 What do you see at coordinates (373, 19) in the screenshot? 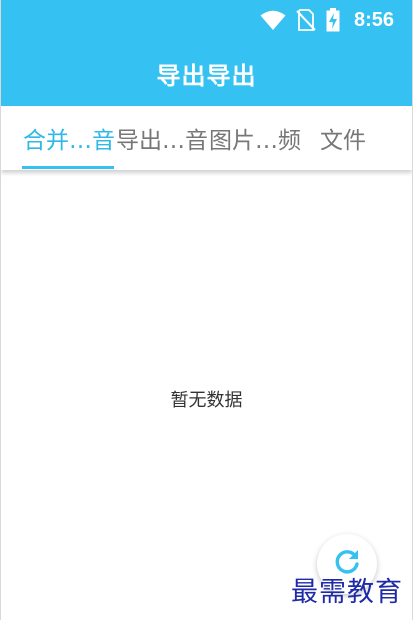
I see `status-time: 8:56` at bounding box center [373, 19].